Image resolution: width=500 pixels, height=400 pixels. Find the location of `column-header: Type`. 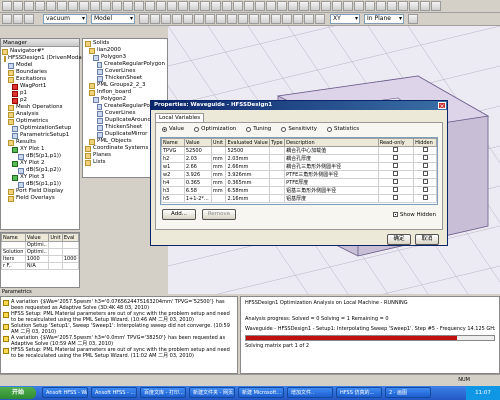

column-header: Type is located at coordinates (277, 142).